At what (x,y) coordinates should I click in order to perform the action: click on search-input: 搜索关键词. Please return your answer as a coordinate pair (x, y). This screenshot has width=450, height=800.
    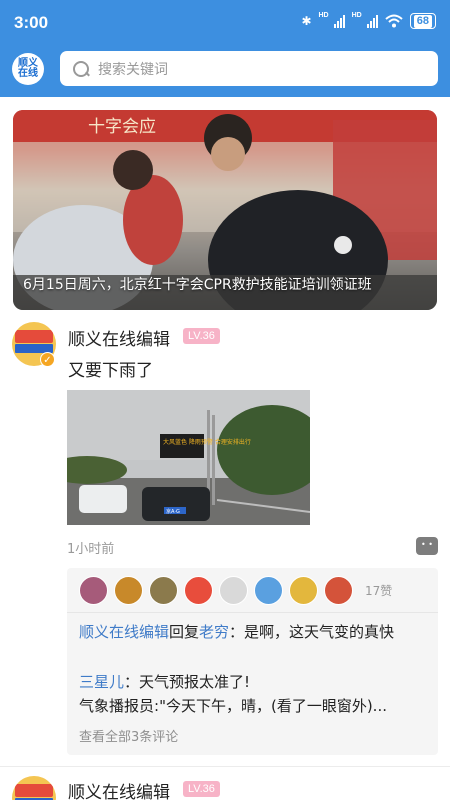
    Looking at the image, I should click on (133, 69).